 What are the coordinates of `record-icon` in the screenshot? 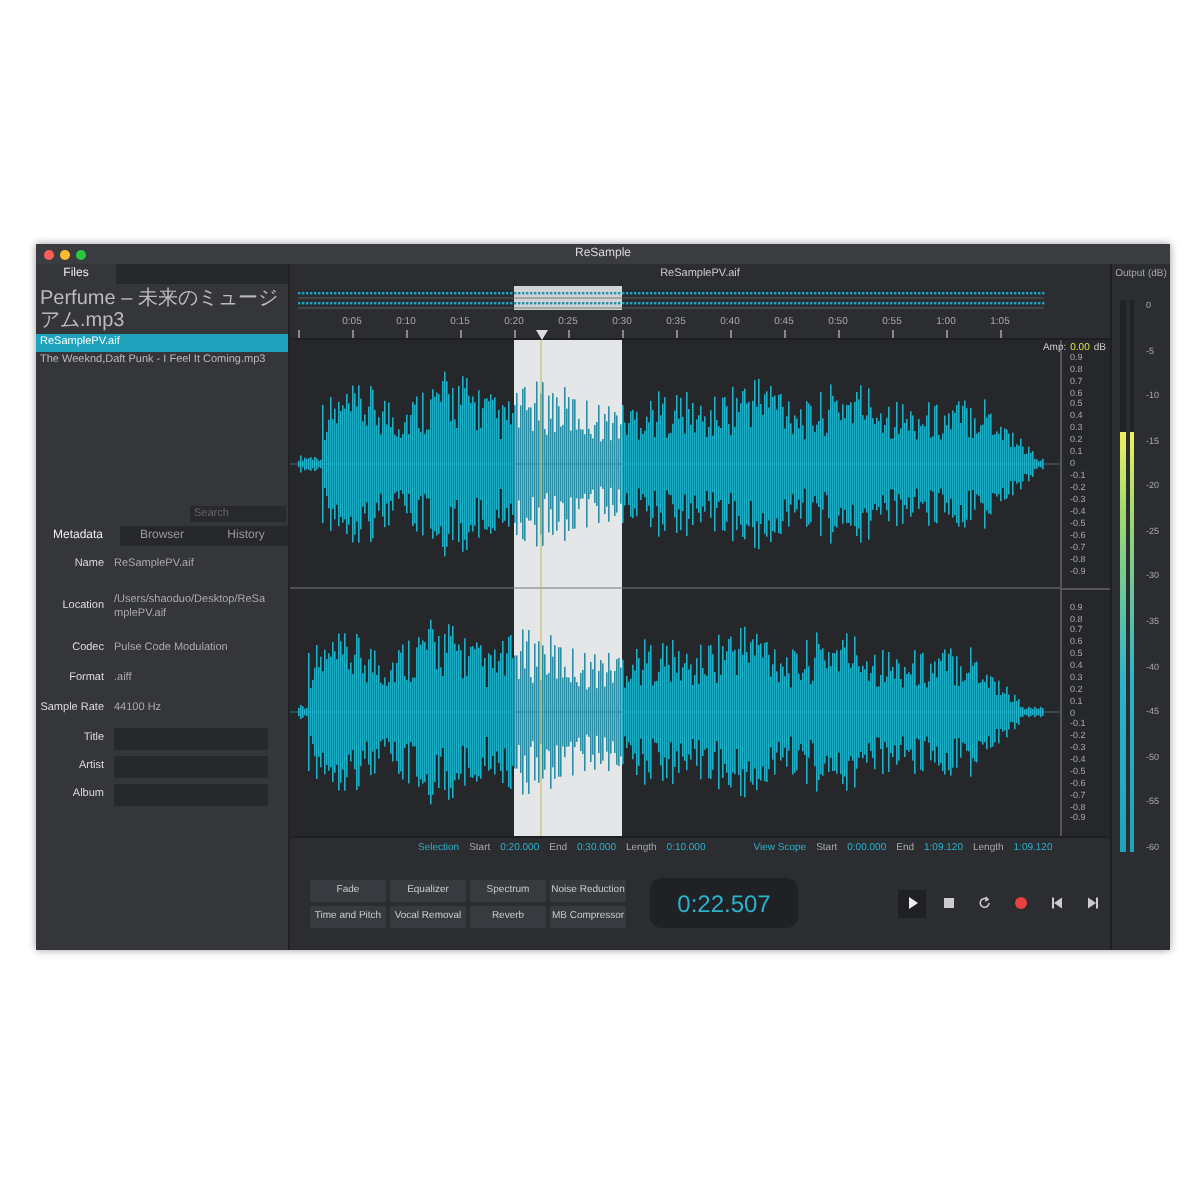 It's located at (1020, 903).